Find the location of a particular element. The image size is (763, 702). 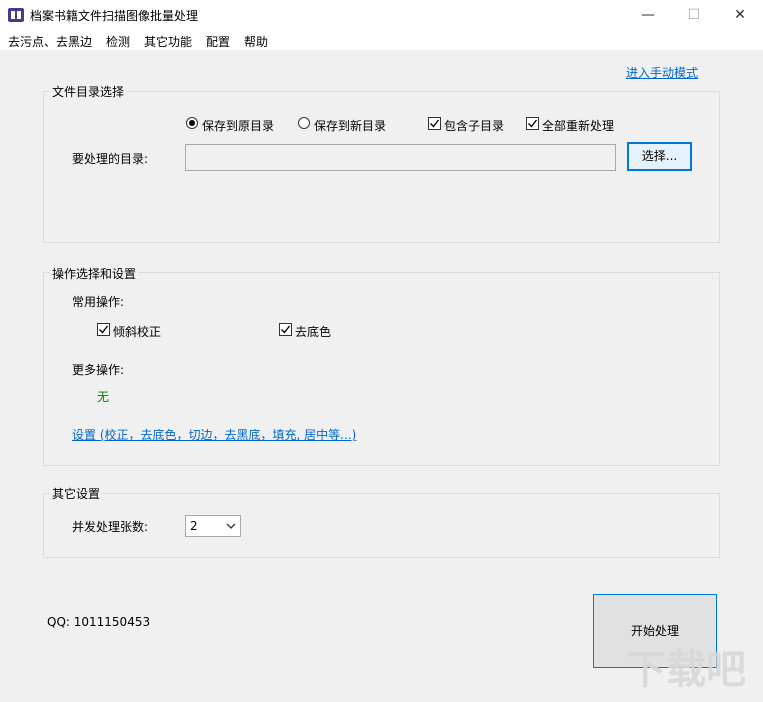

remove-background-label: 去底色 is located at coordinates (313, 331).